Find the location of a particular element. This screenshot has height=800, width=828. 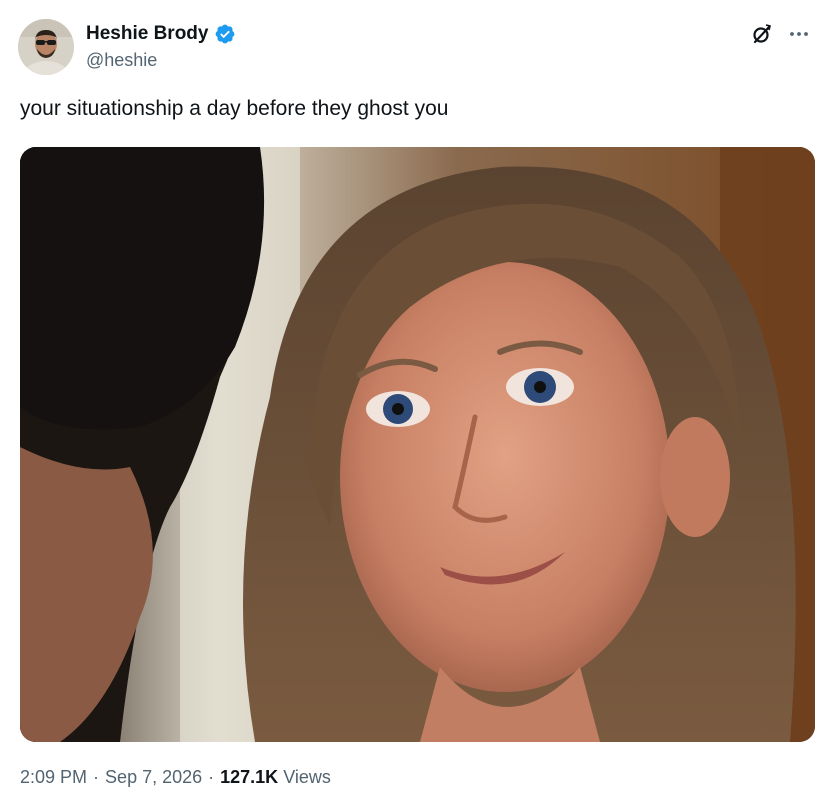

views-count: 127.1K is located at coordinates (249, 777).